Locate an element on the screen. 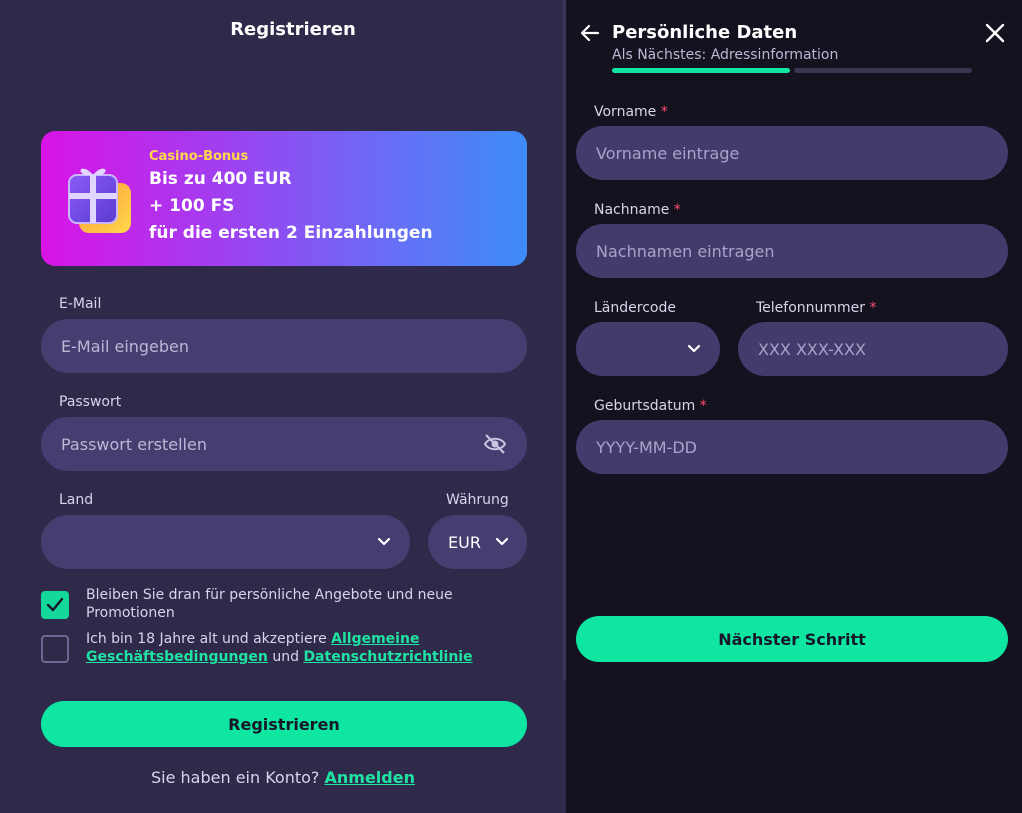 This screenshot has width=1022, height=813. close-icon is located at coordinates (995, 33).